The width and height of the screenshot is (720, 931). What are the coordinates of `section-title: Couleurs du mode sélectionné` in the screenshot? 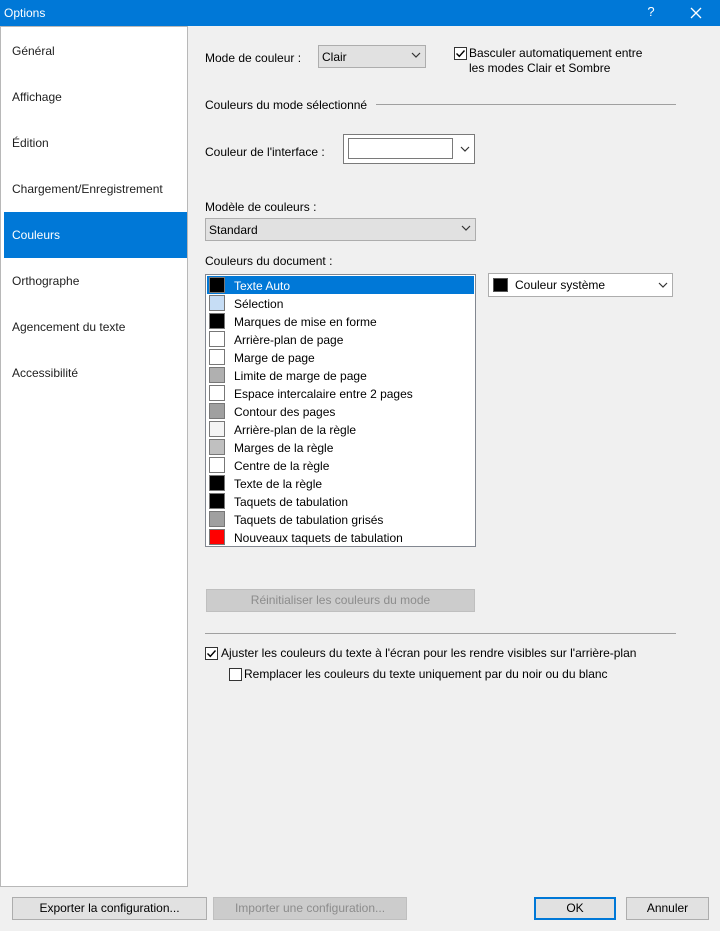 It's located at (286, 105).